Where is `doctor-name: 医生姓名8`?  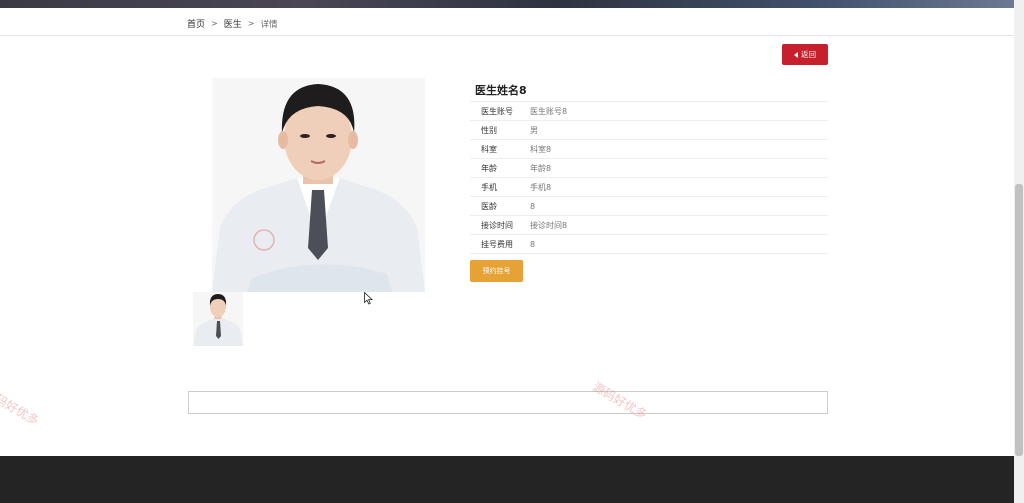 doctor-name: 医生姓名8 is located at coordinates (501, 90).